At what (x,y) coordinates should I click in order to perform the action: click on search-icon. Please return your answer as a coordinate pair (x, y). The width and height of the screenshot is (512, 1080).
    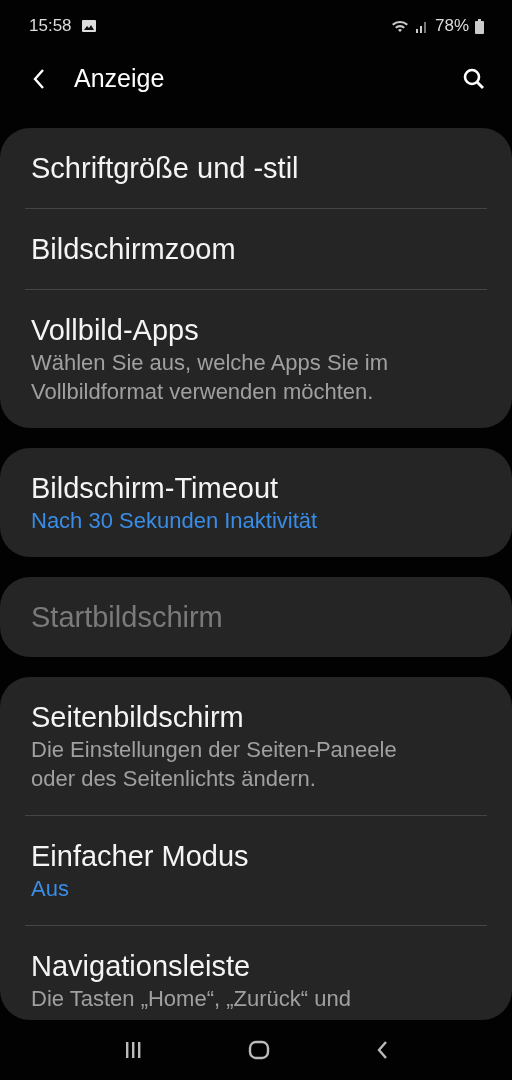
    Looking at the image, I should click on (474, 78).